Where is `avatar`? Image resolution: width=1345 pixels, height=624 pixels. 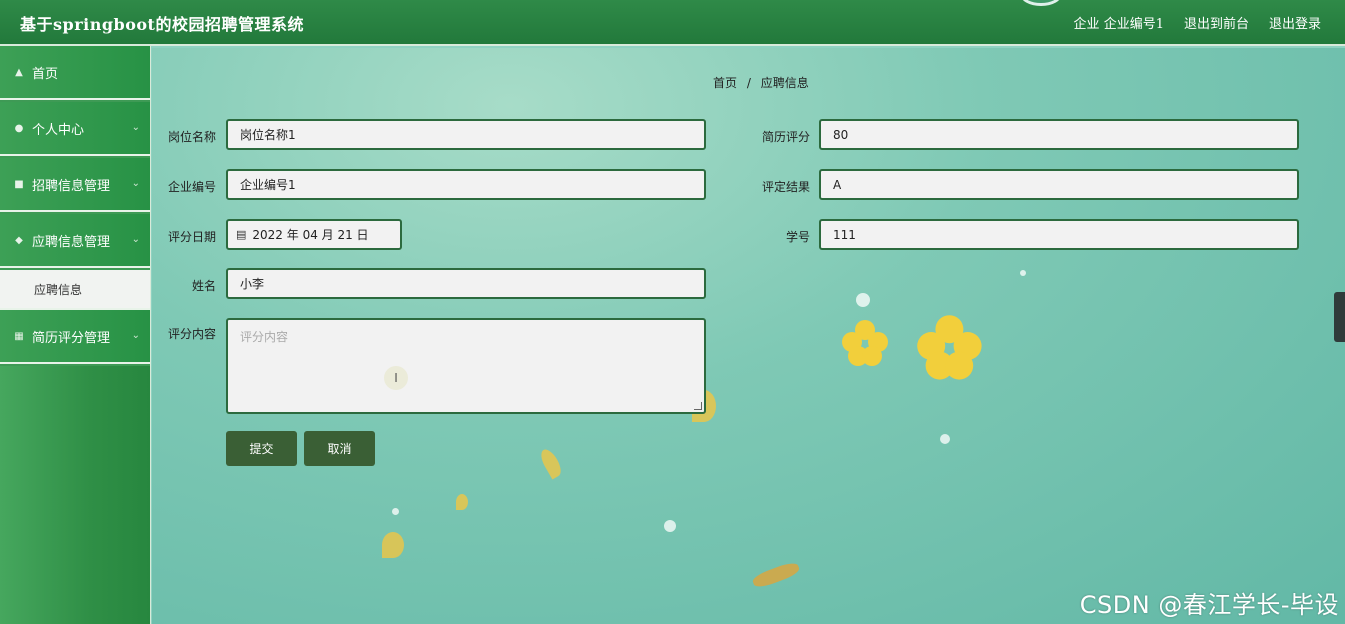 avatar is located at coordinates (1041, 3).